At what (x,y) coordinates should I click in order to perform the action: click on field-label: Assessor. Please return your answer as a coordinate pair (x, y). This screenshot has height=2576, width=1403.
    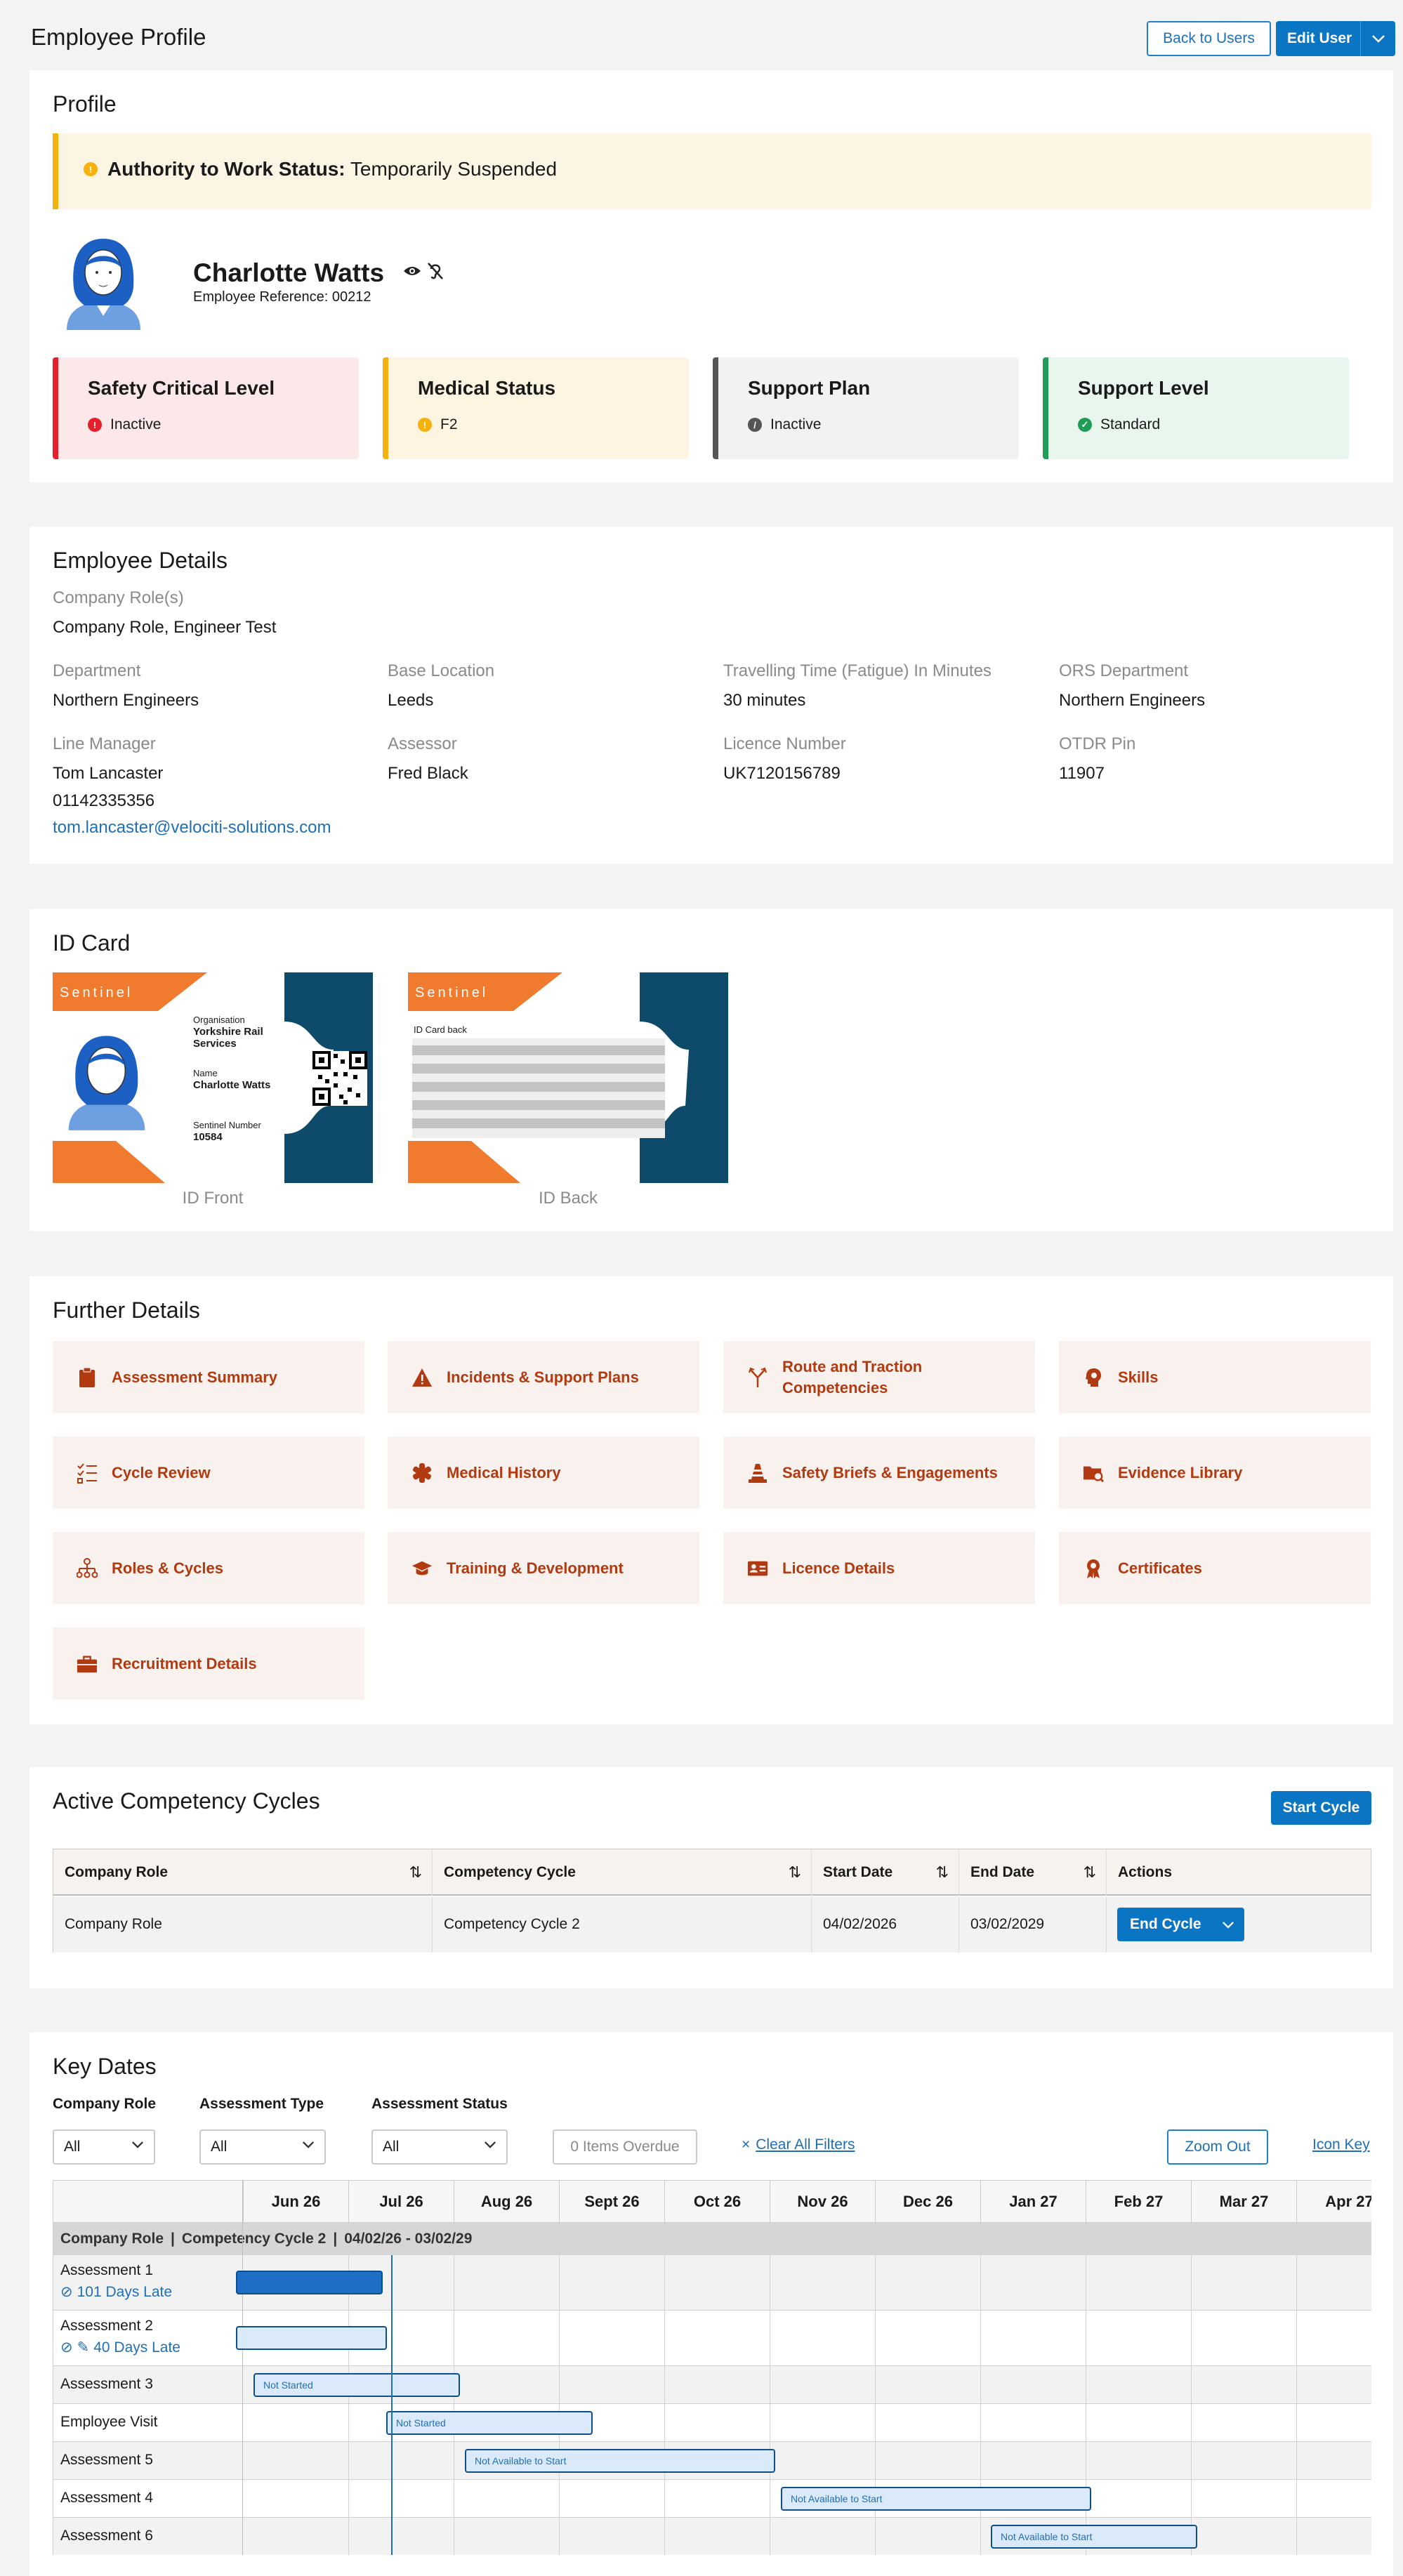
    Looking at the image, I should click on (423, 744).